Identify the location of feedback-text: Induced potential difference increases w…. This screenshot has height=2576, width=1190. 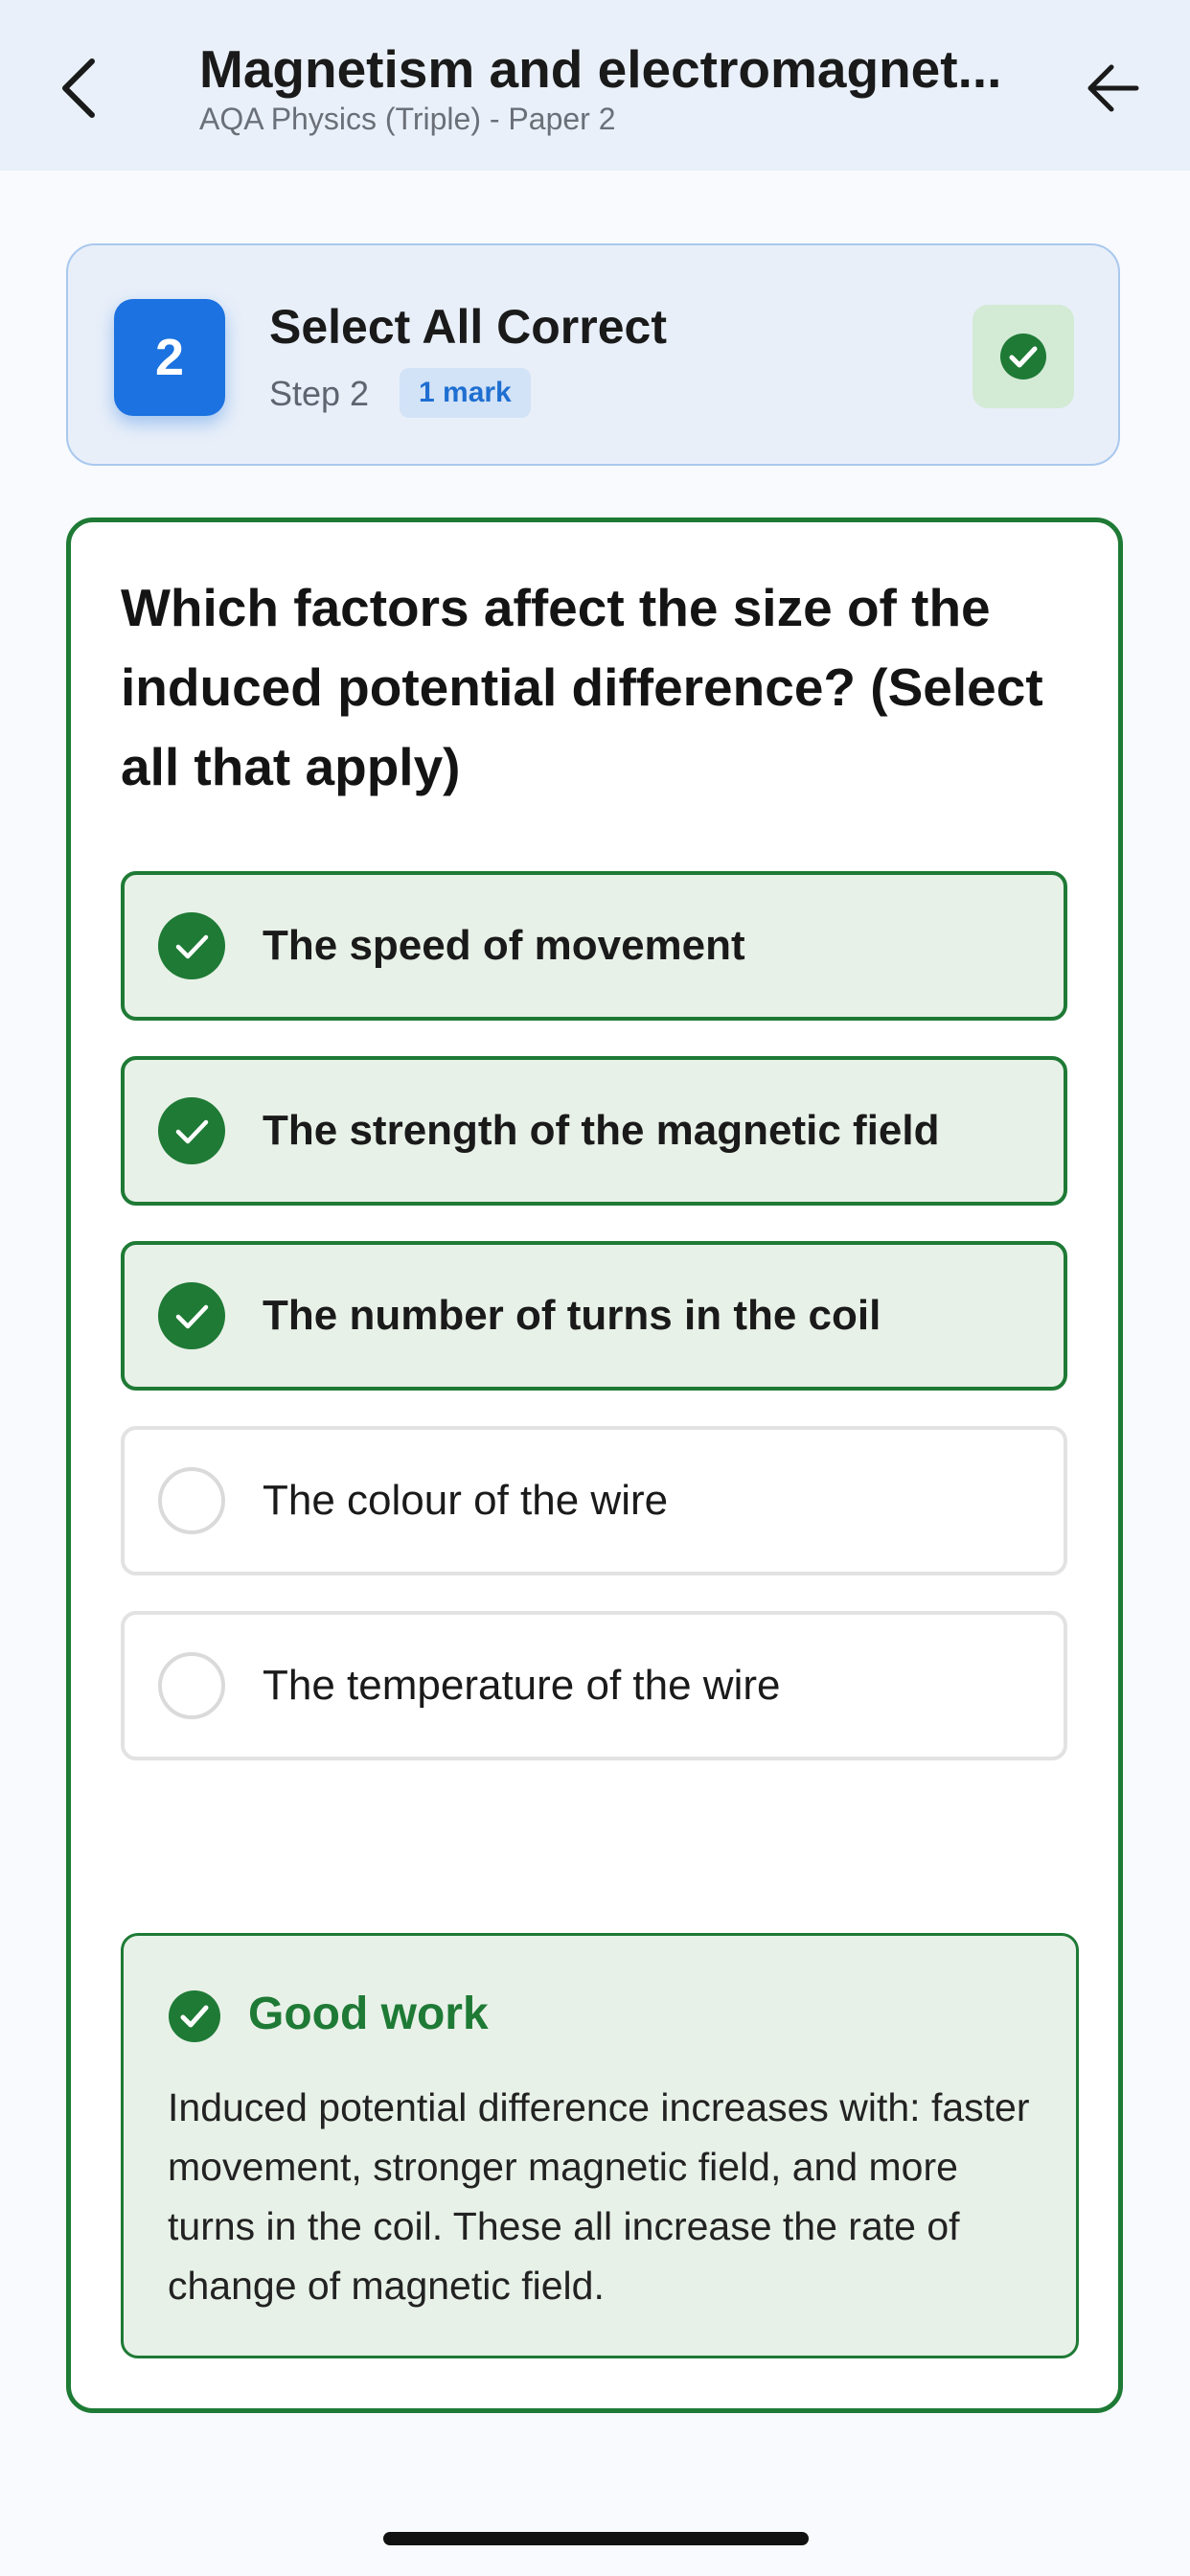
(599, 2196).